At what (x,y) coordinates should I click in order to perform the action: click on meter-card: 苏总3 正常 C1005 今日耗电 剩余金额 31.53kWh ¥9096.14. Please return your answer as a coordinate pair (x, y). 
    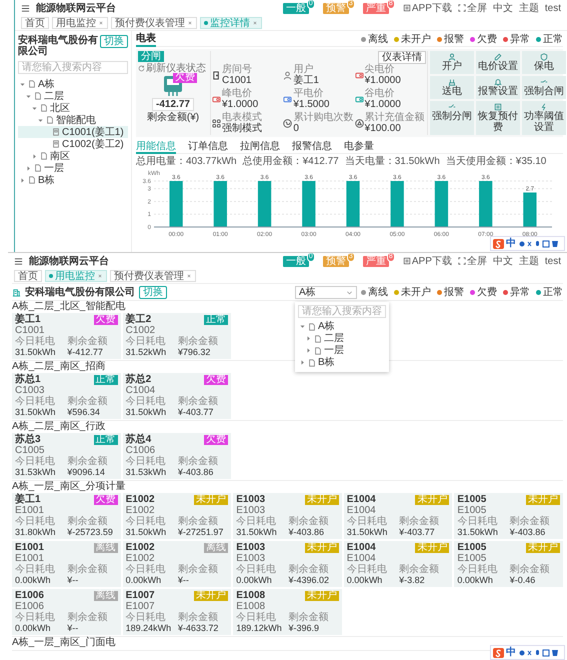
    Looking at the image, I should click on (66, 456).